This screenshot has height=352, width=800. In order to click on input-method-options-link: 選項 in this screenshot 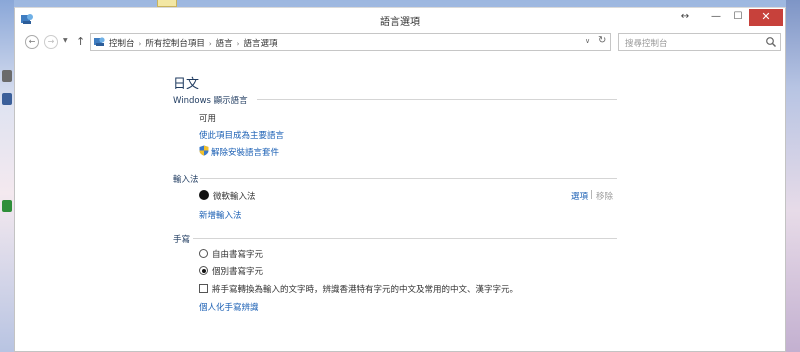, I will do `click(579, 196)`.